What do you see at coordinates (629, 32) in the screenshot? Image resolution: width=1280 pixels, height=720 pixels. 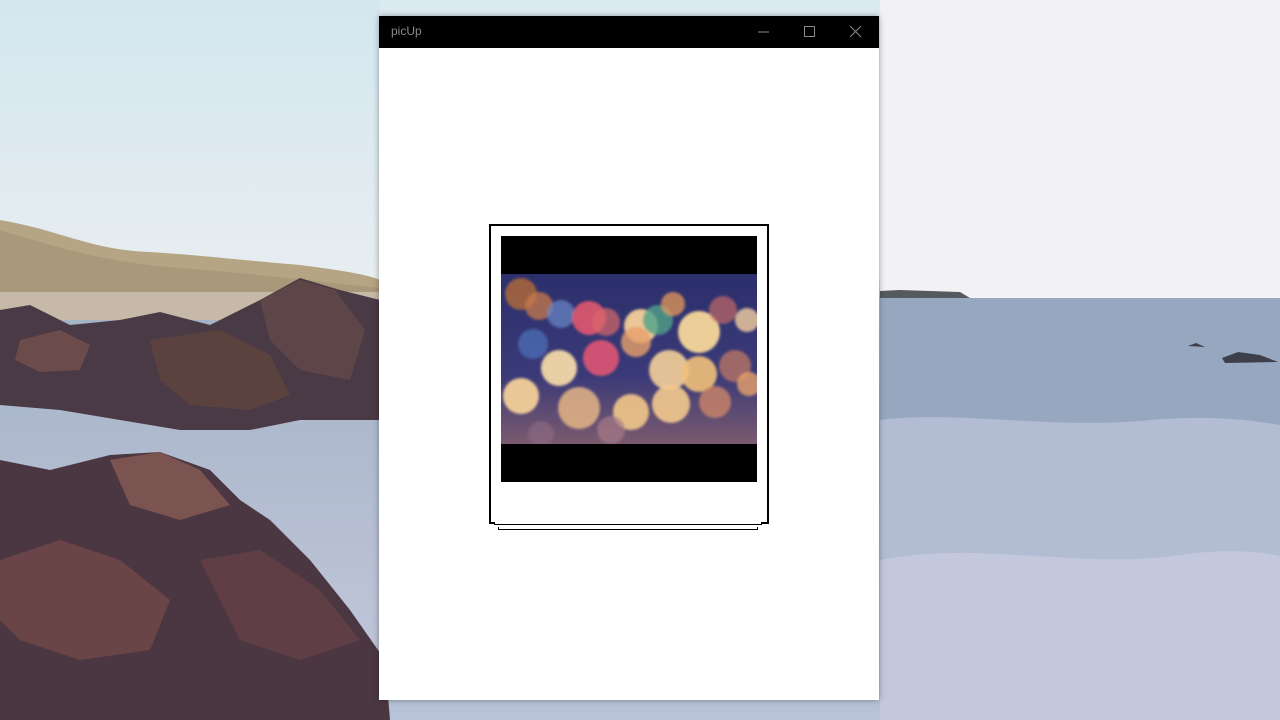 I see `title-bar: picUp` at bounding box center [629, 32].